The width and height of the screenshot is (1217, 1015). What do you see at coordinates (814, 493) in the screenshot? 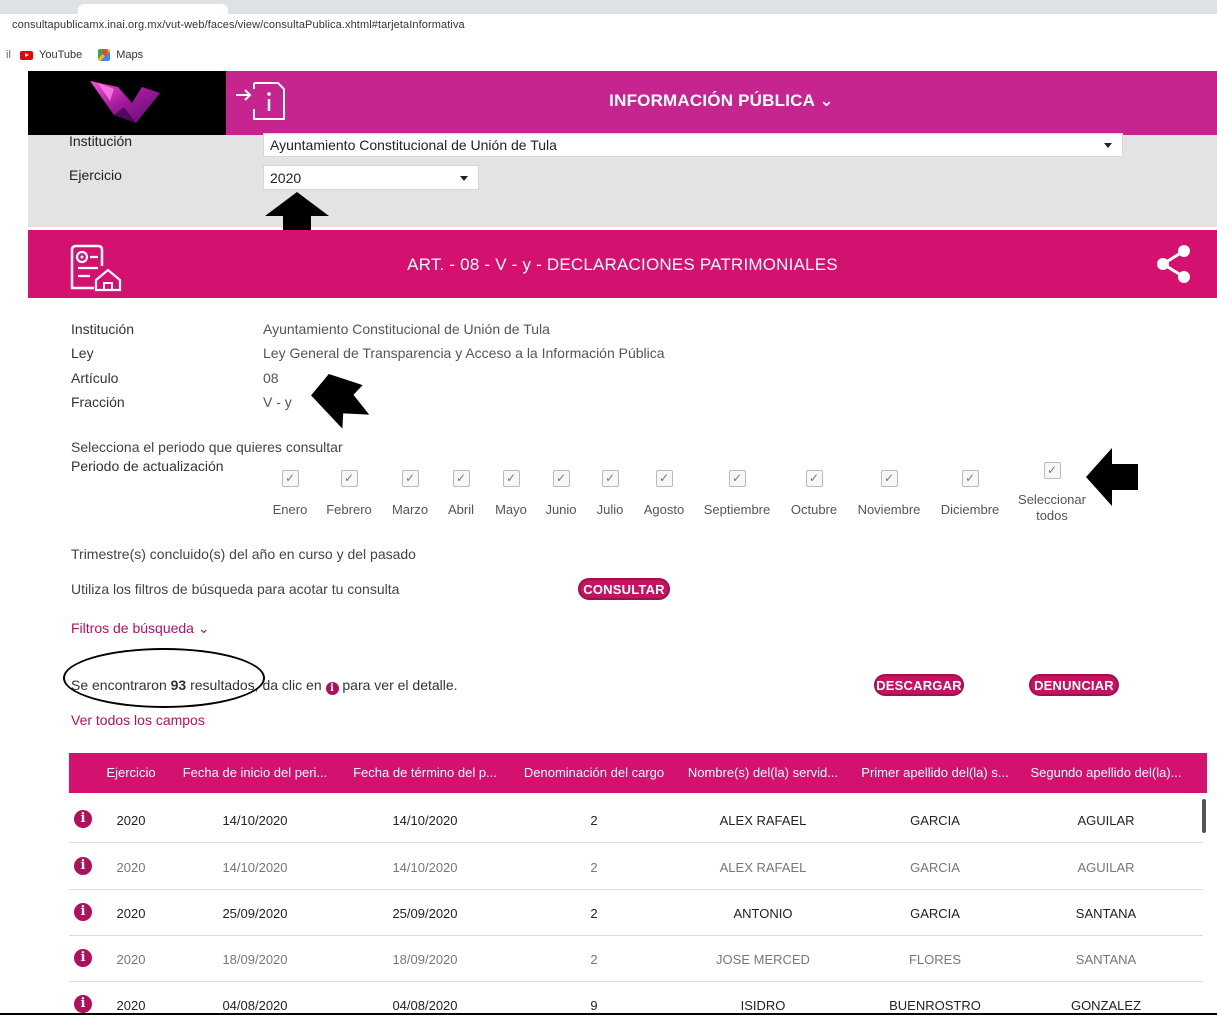
I see `month-checkbox-octubre: ✓ Octubre` at bounding box center [814, 493].